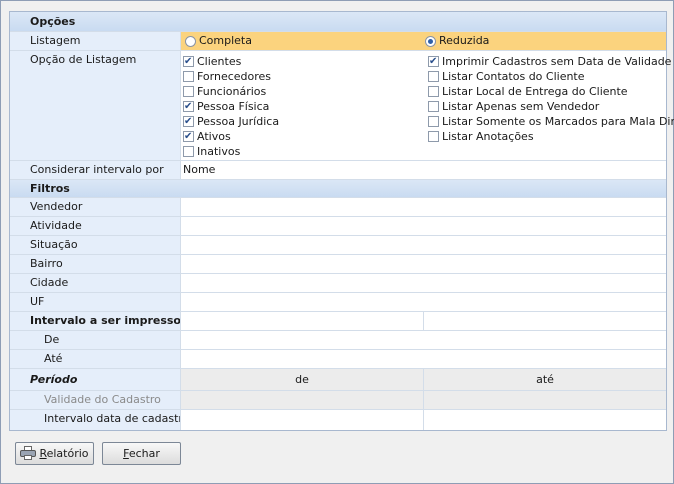 The image size is (674, 484). What do you see at coordinates (301, 379) in the screenshot?
I see `periodo-col-de: de` at bounding box center [301, 379].